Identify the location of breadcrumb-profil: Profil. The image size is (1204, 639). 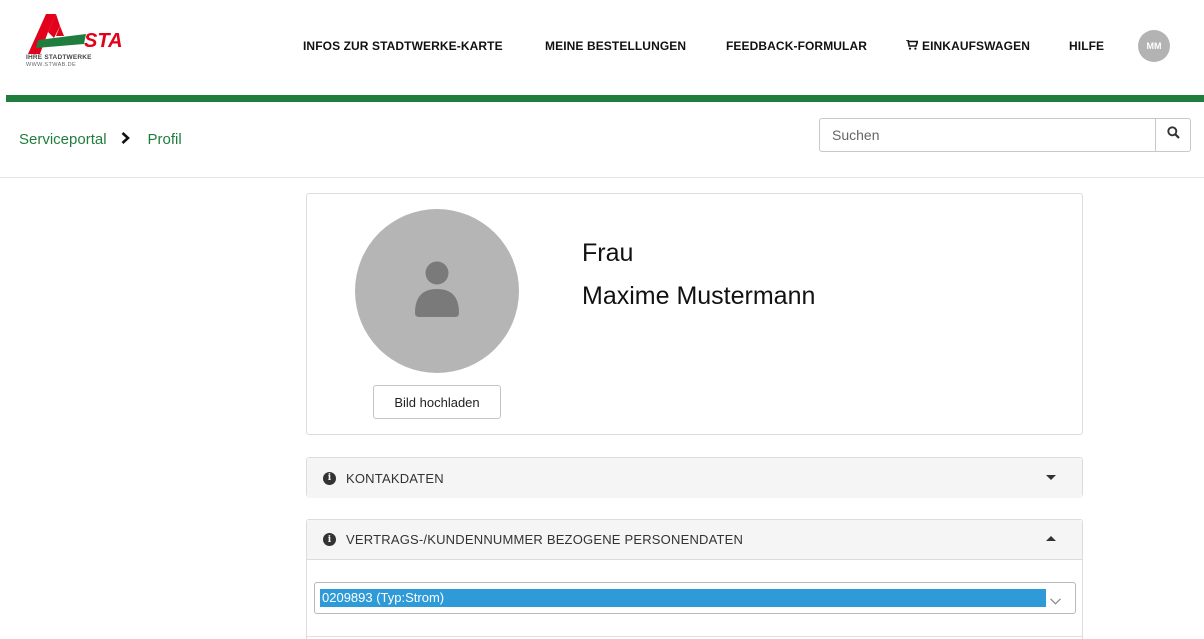
(165, 139).